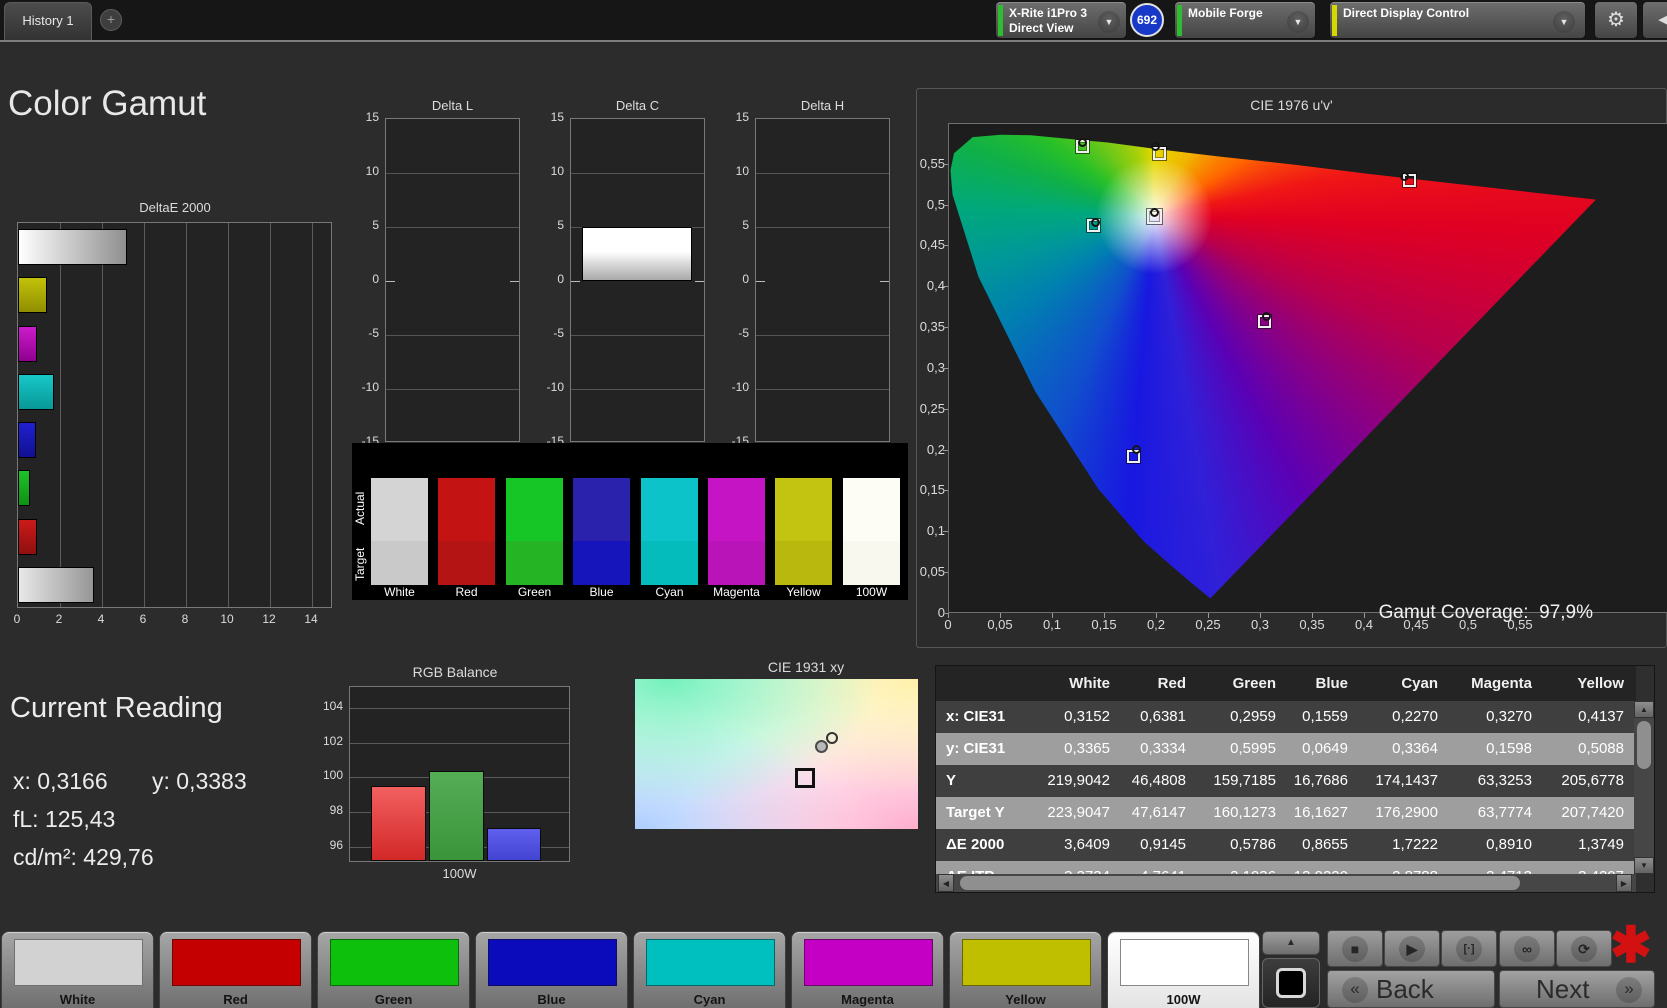 Image resolution: width=1667 pixels, height=1008 pixels. I want to click on vertical-scrollbar: ▲ ▼, so click(1644, 787).